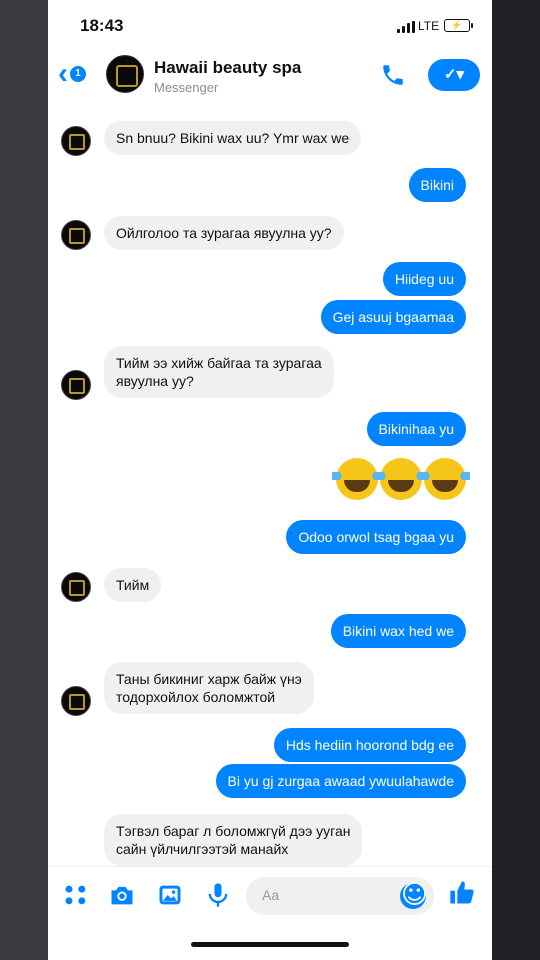  I want to click on message-bubble-incoming: Ойлголоо та зурагаа явуулна уу?, so click(224, 233).